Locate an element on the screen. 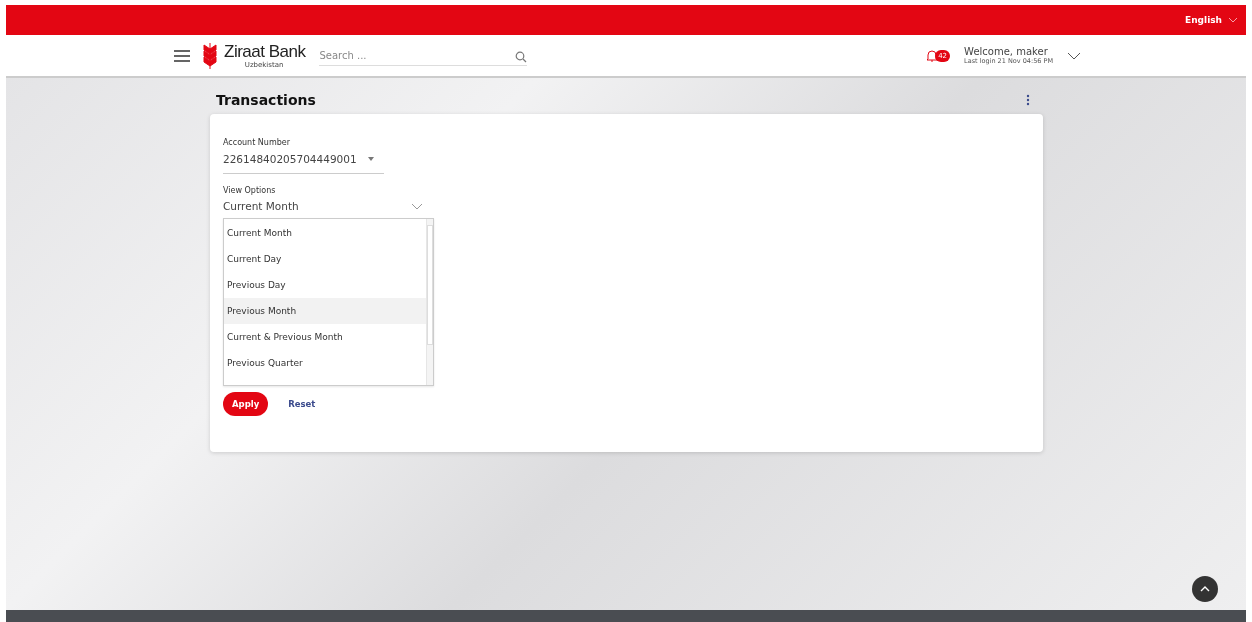  reset-link: Reset is located at coordinates (302, 404).